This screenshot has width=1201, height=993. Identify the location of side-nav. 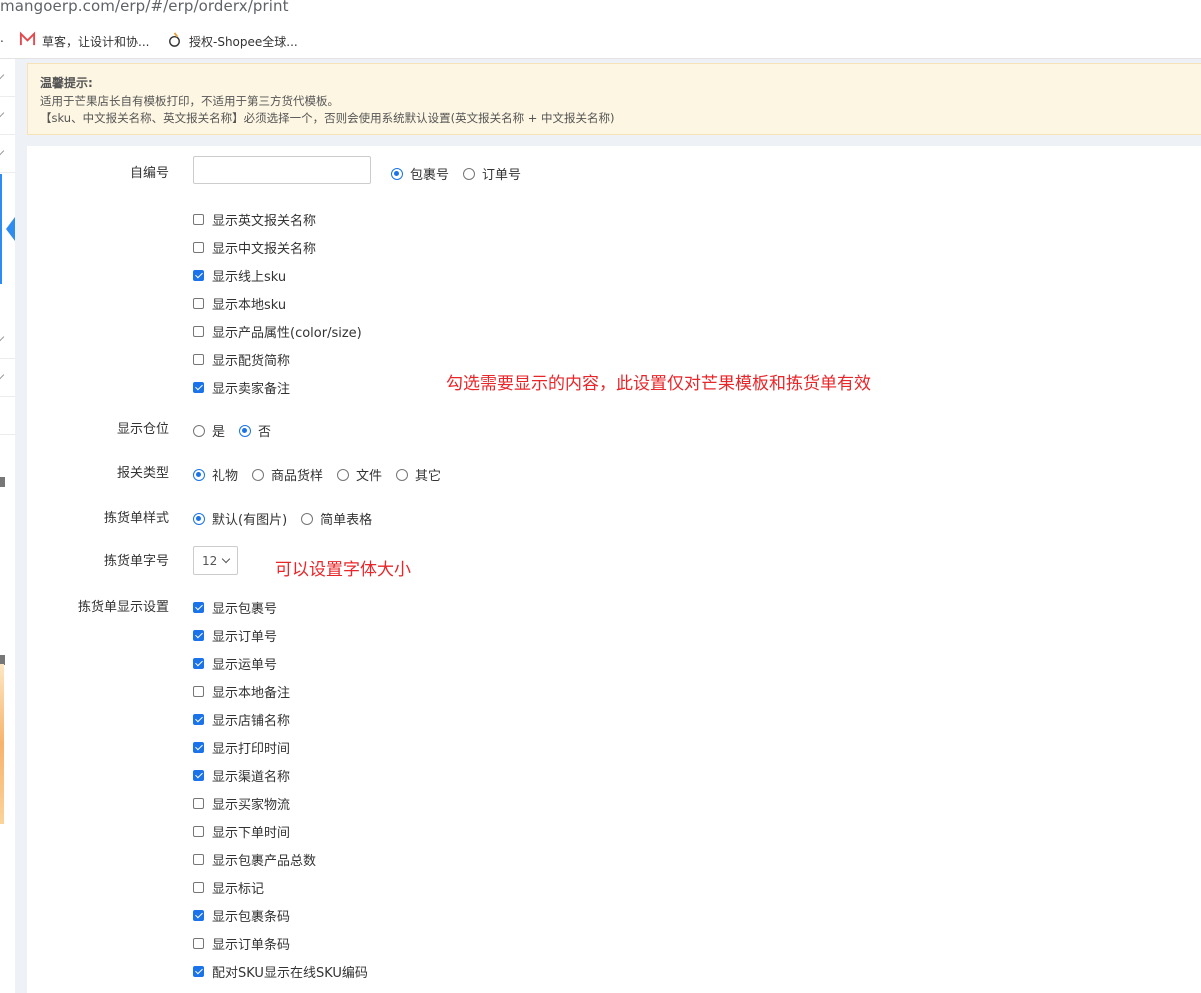
(8, 526).